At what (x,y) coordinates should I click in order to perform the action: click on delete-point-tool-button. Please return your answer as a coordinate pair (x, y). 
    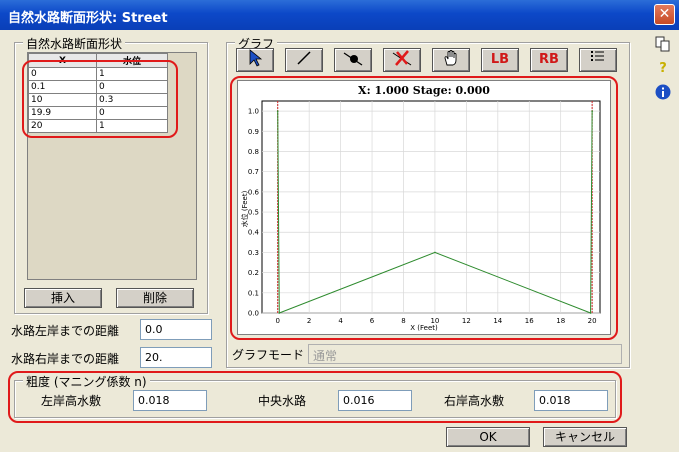
    Looking at the image, I should click on (402, 60).